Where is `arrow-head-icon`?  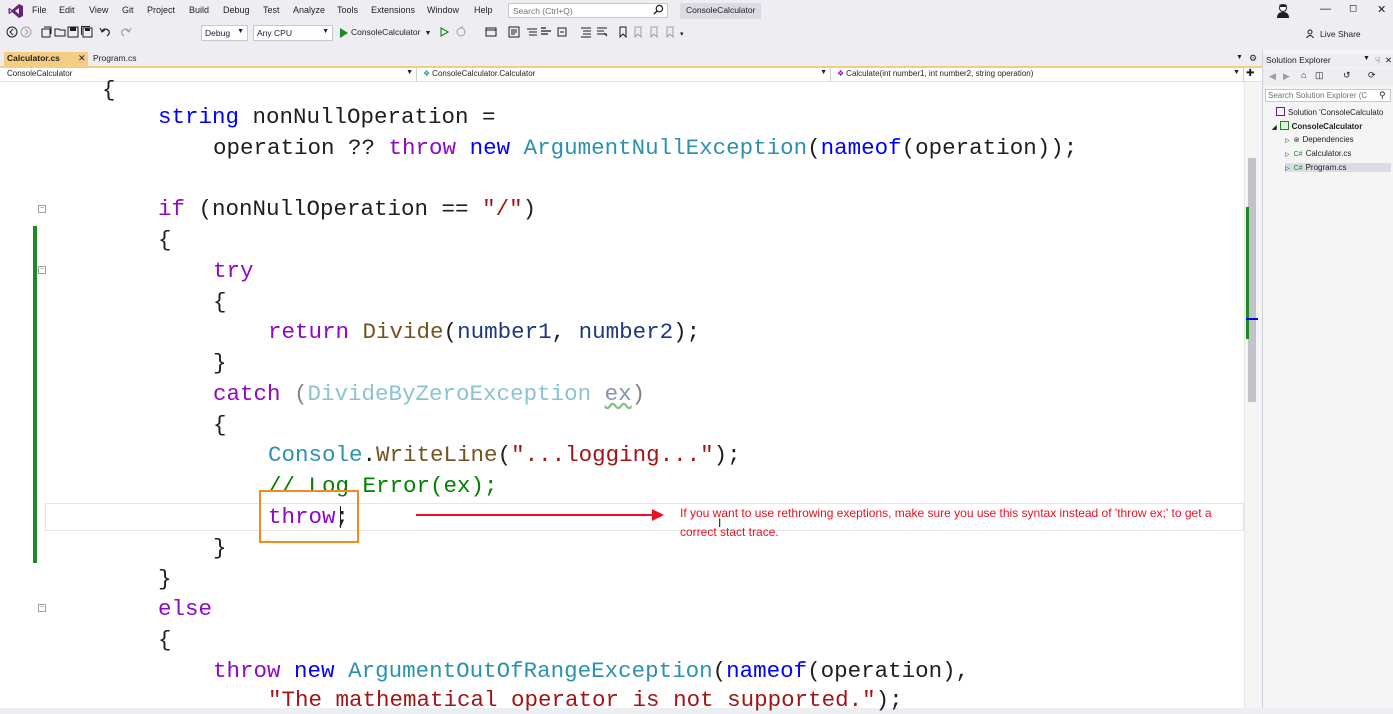 arrow-head-icon is located at coordinates (658, 515).